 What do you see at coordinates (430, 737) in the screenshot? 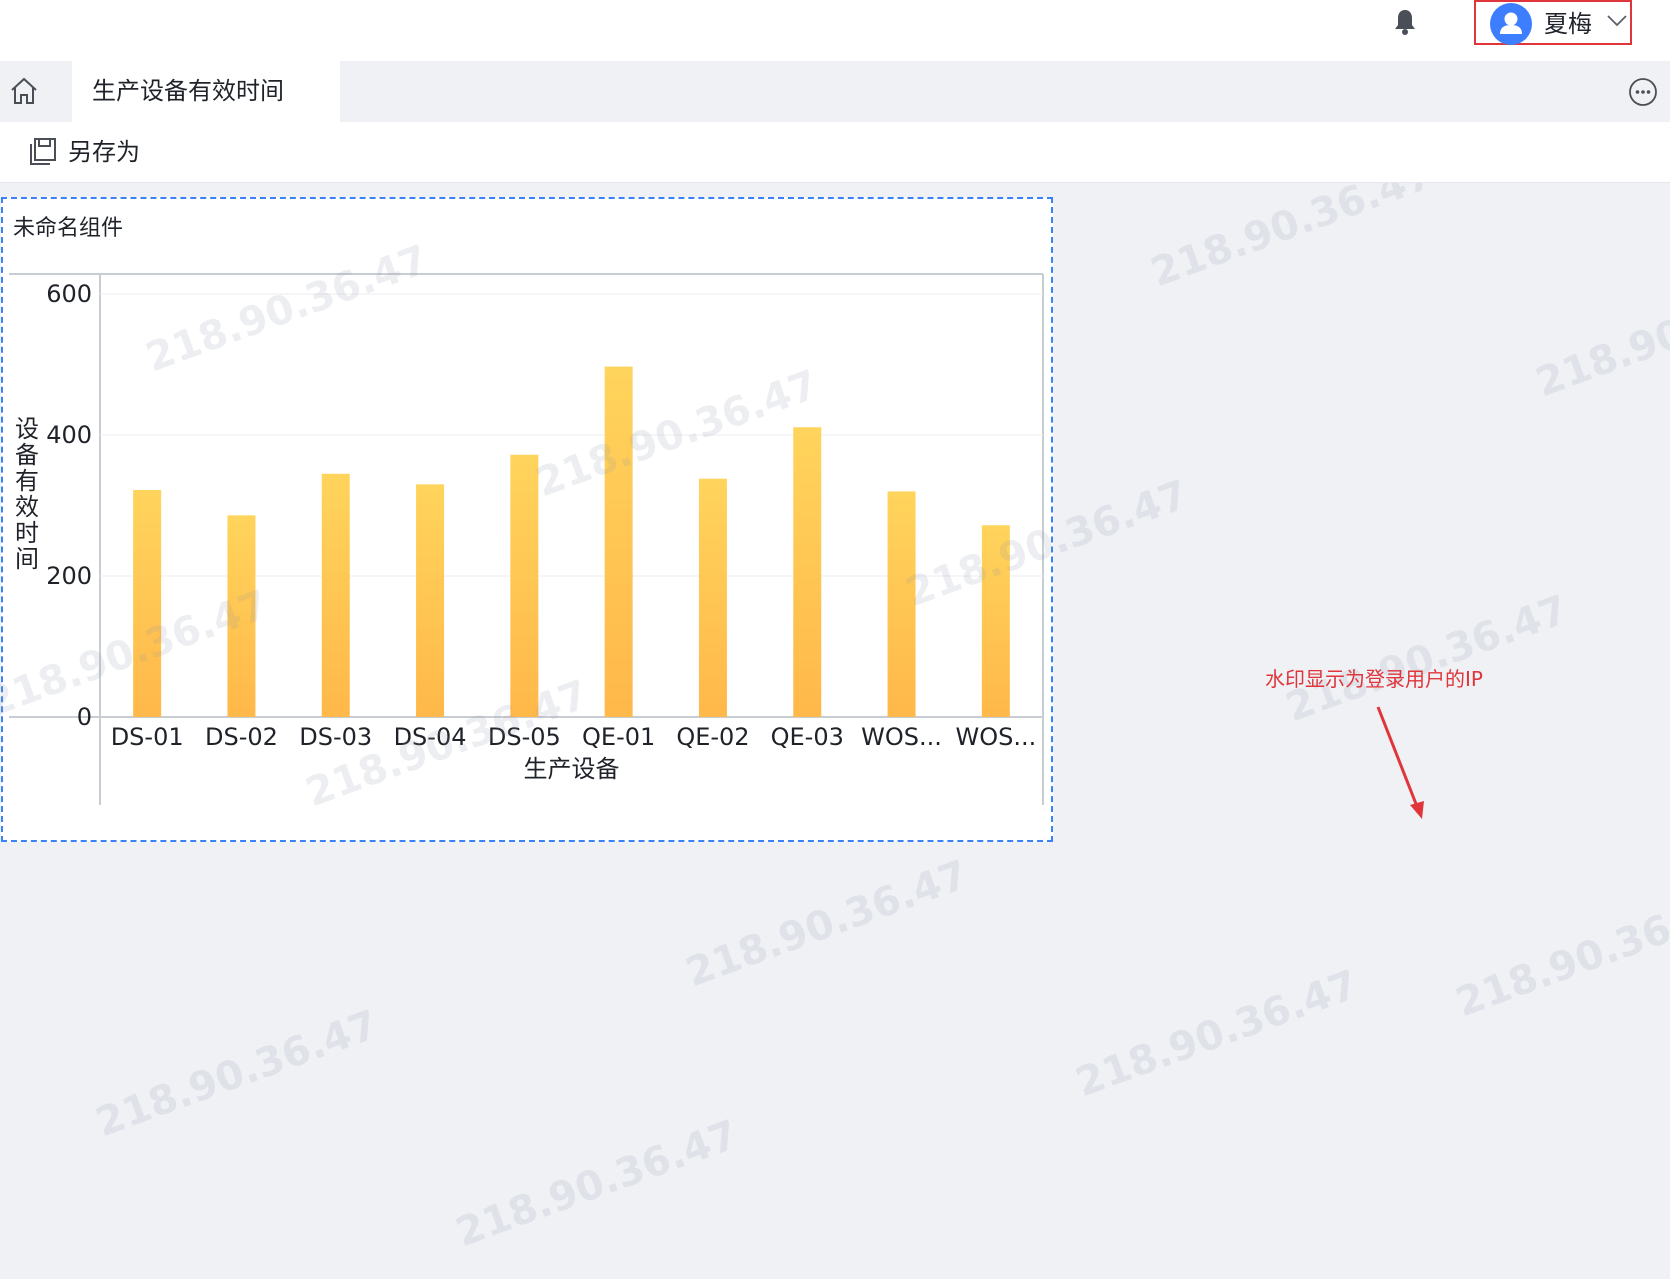
I see `x-tick-label: DS-04` at bounding box center [430, 737].